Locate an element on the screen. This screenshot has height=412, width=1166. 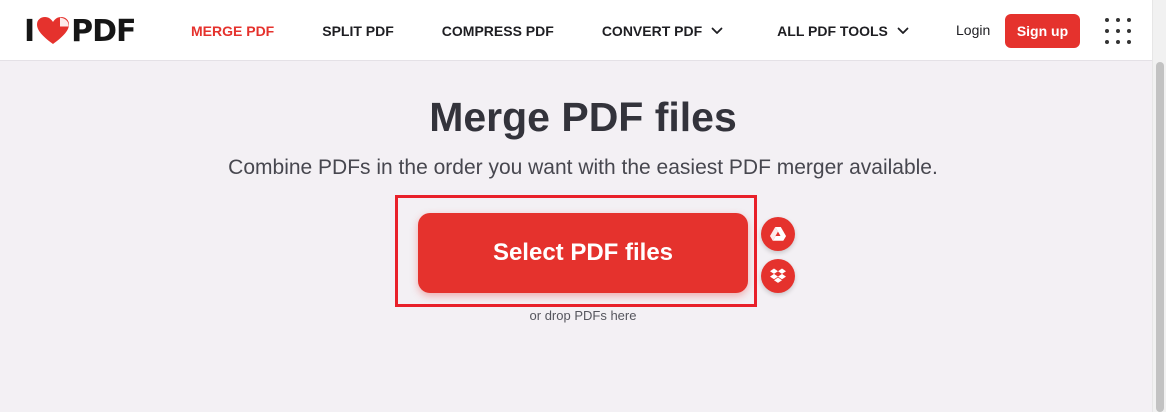
nav-merge-pdf: MERGE PDF is located at coordinates (232, 31).